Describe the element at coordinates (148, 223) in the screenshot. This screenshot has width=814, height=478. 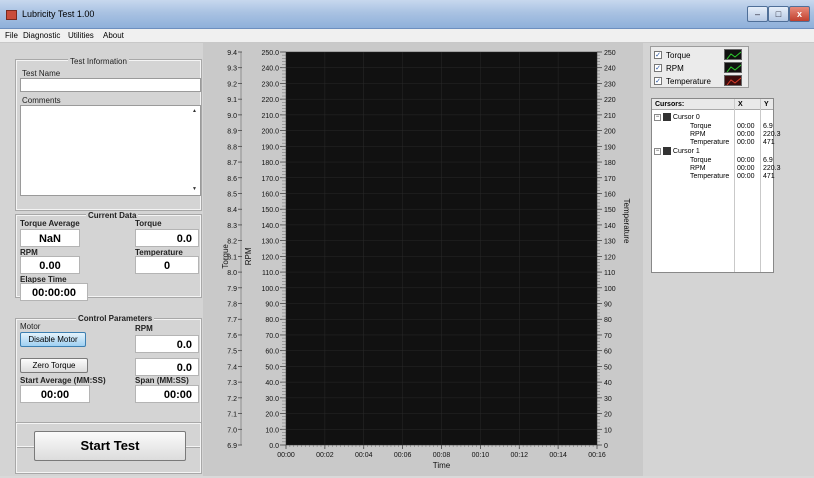
I see `torque-label: Torque` at that location.